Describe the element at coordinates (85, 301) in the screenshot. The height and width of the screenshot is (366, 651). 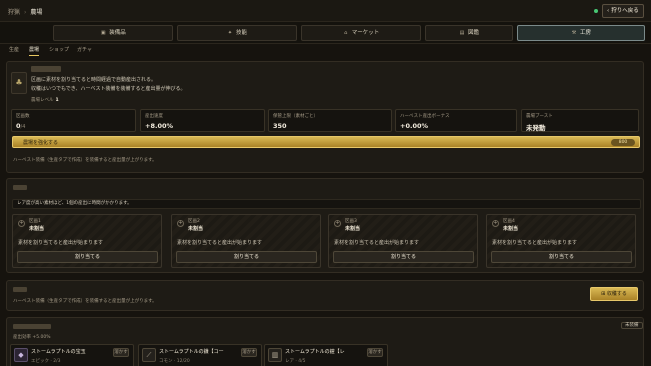
I see `harvest-note: ハーベスト装備（生産タブで作成）を装備すると産出量が上がります。` at that location.